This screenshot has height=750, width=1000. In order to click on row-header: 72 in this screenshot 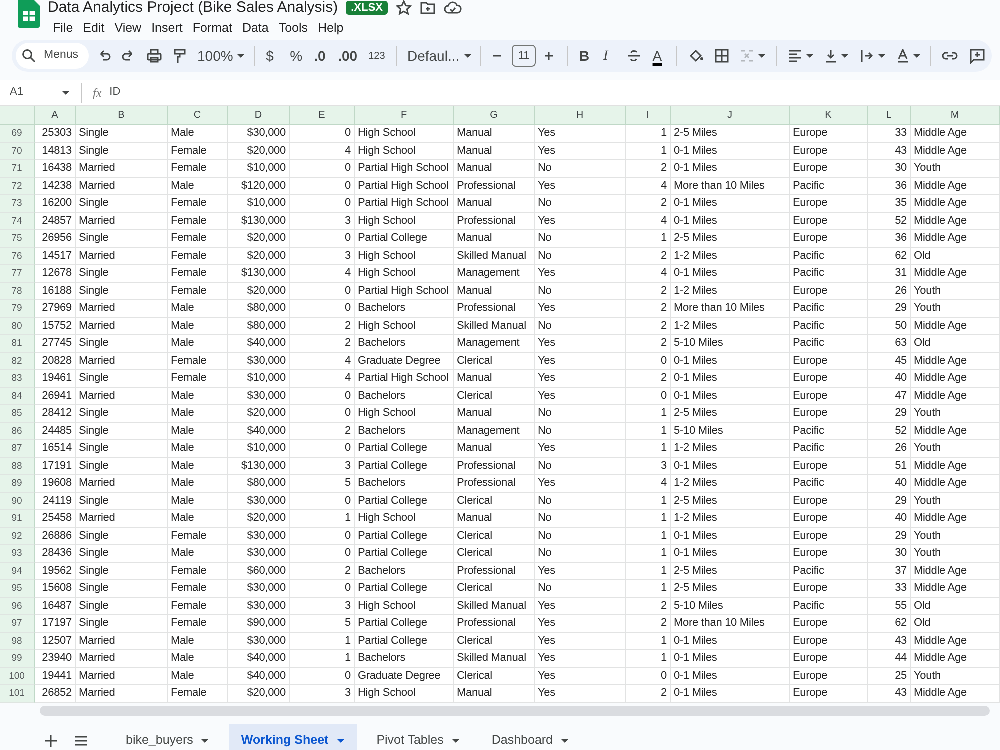, I will do `click(17, 186)`.